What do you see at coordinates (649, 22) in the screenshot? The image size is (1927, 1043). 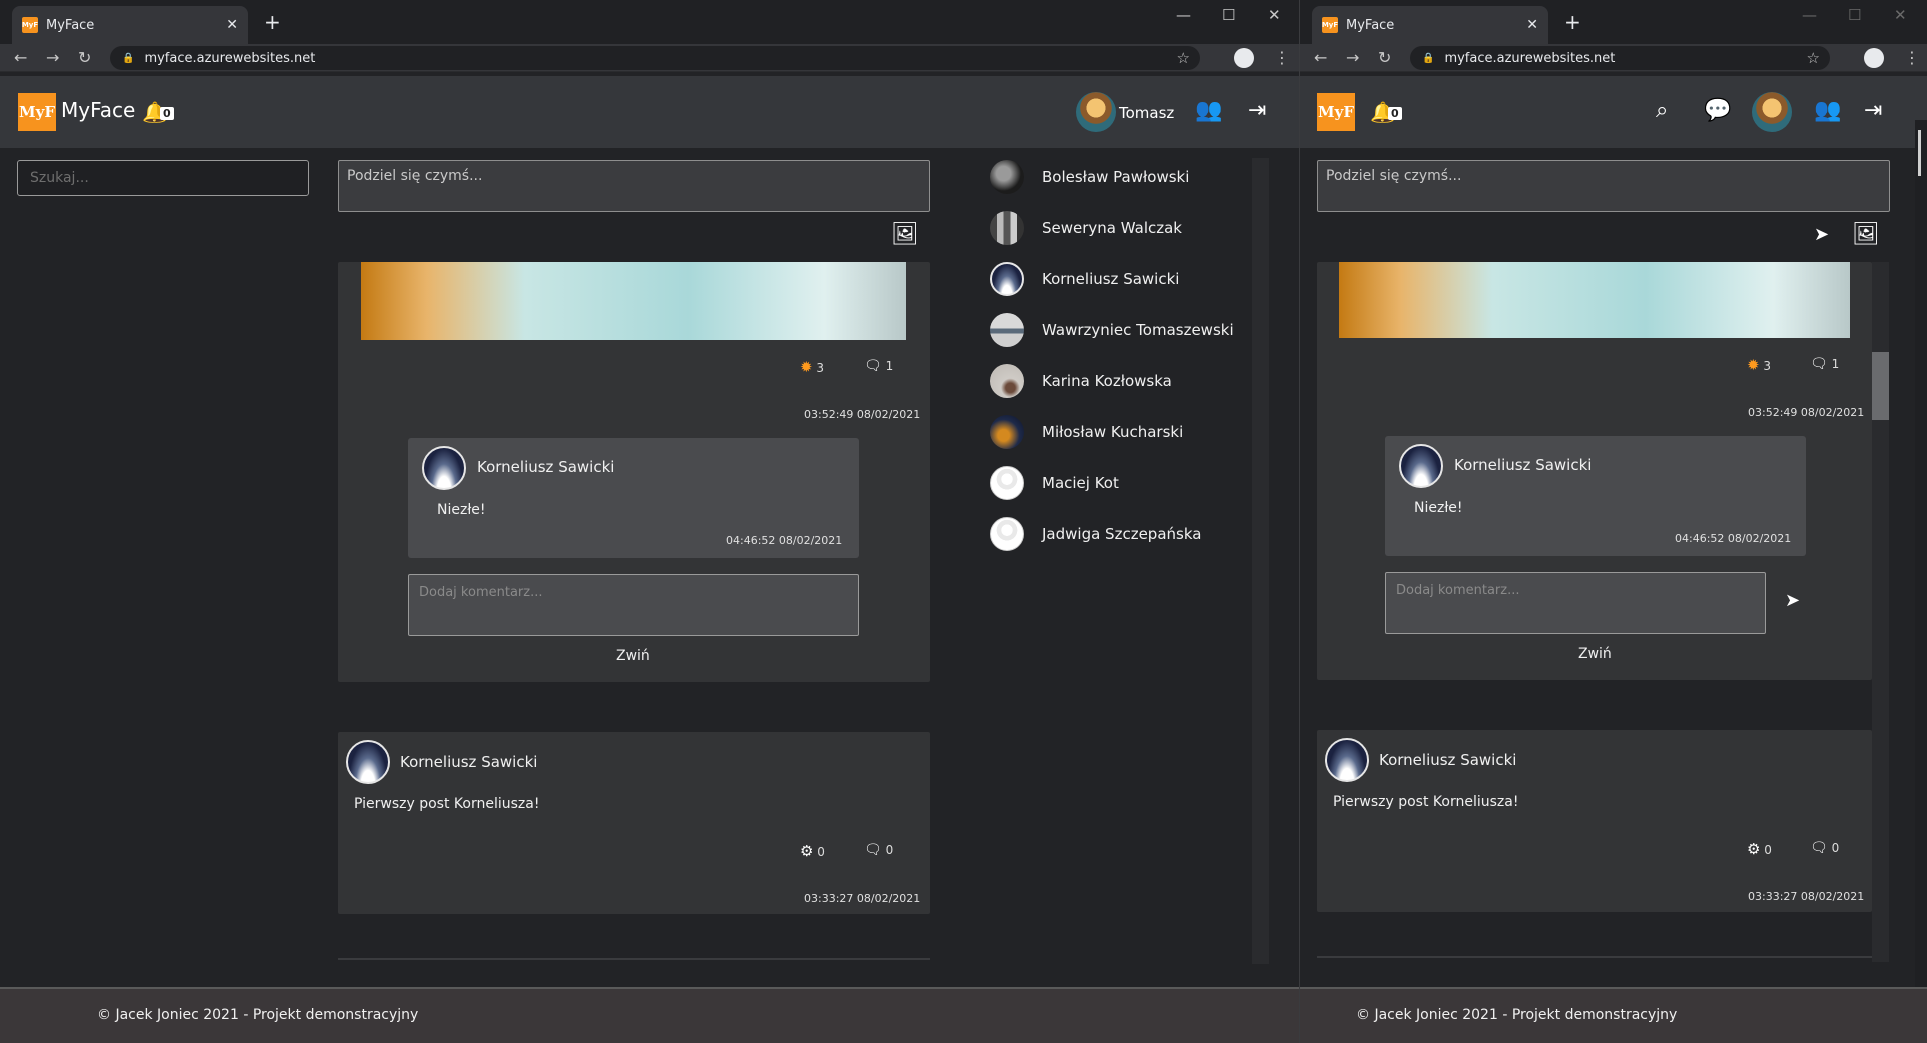 I see `browser-tab-strip: MyF MyFace ✕ + — ☐ ✕` at bounding box center [649, 22].